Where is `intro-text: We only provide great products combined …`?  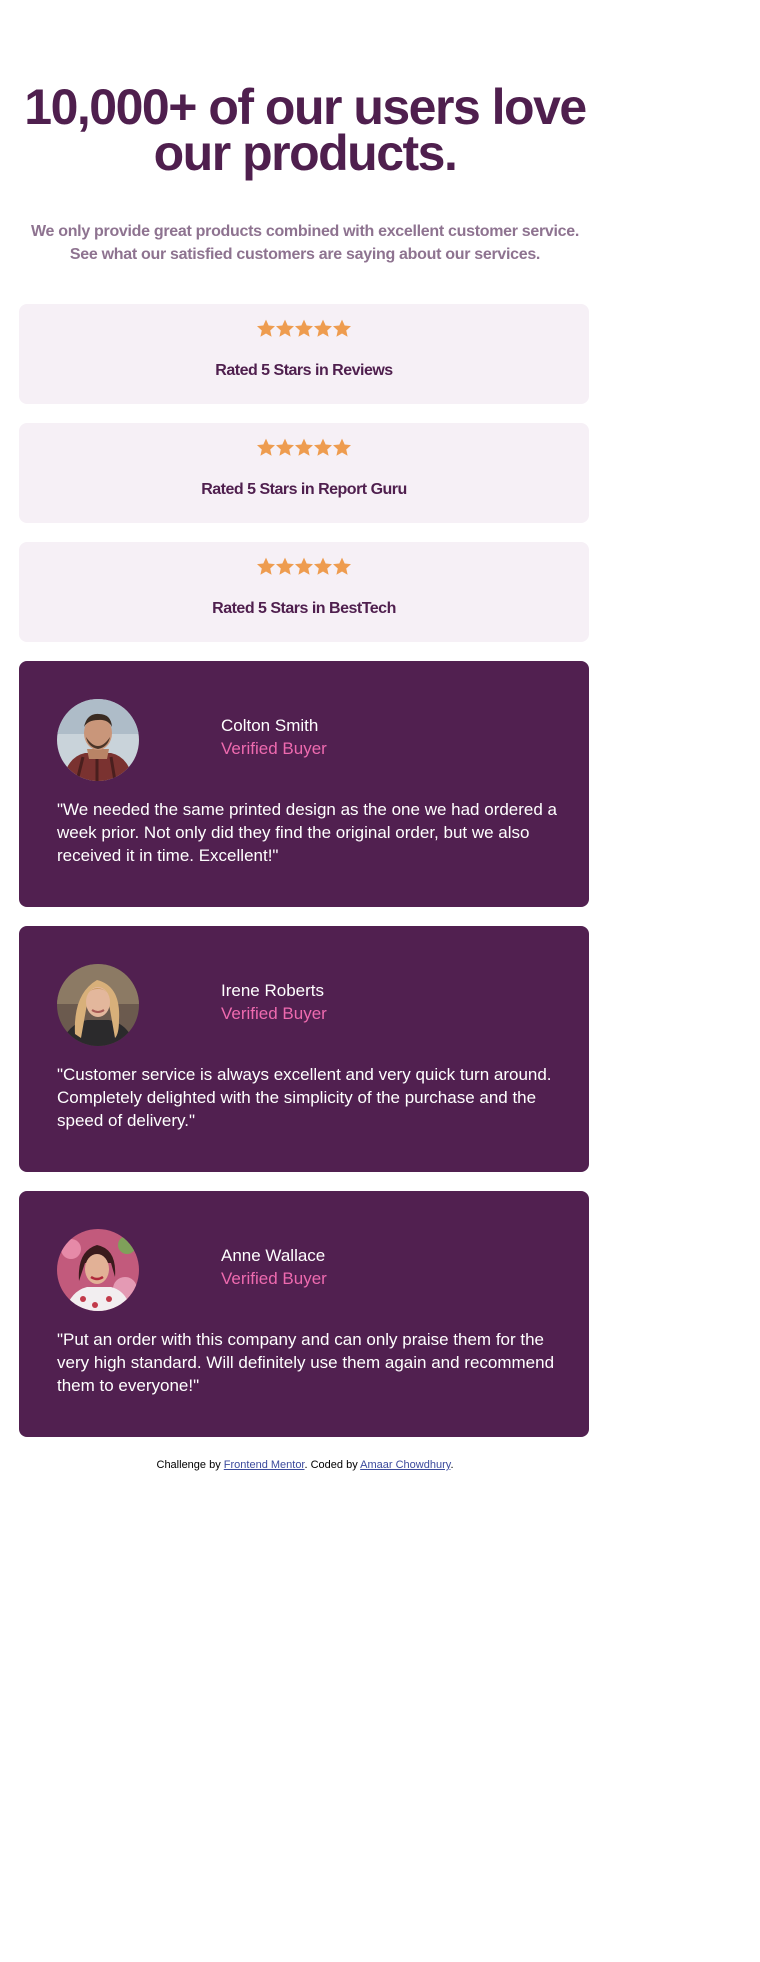
intro-text: We only provide great products combined … is located at coordinates (305, 243).